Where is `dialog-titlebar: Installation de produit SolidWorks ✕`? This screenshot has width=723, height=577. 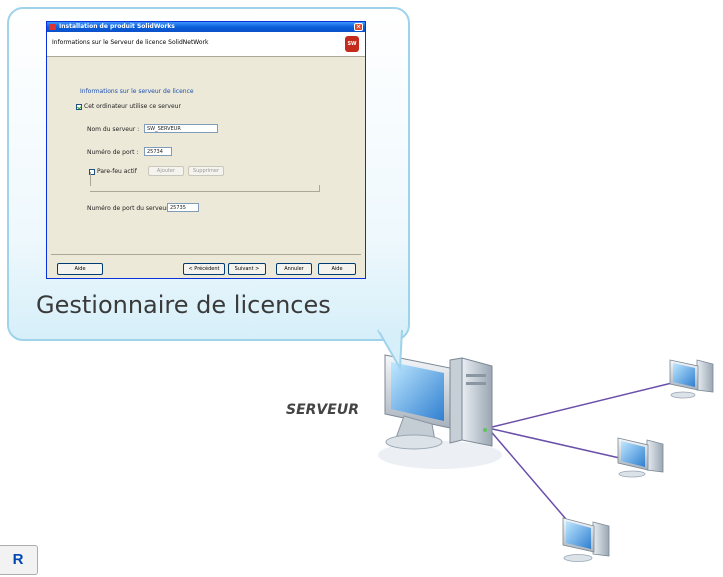
dialog-titlebar: Installation de produit SolidWorks ✕ is located at coordinates (206, 27).